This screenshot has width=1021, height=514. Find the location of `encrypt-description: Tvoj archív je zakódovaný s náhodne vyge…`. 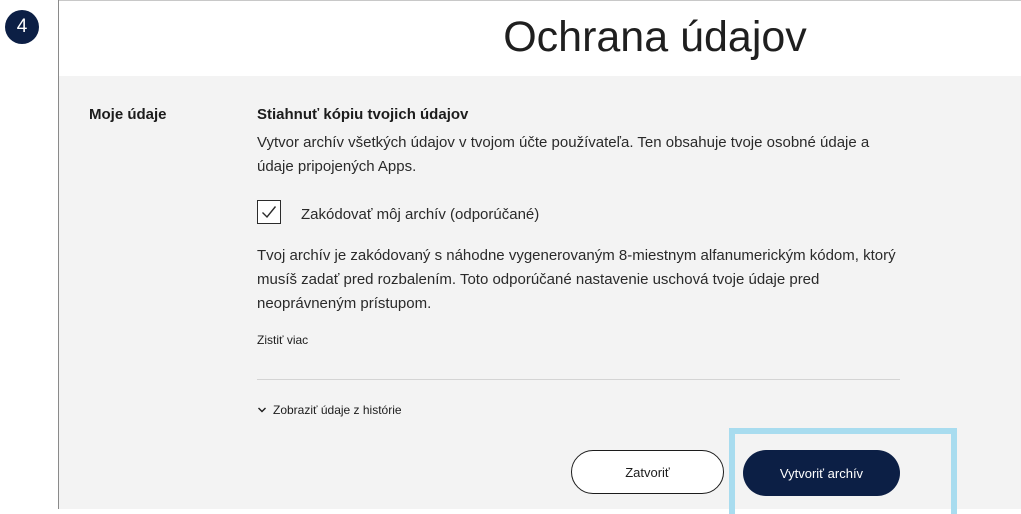

encrypt-description: Tvoj archív je zakódovaný s náhodne vyge… is located at coordinates (576, 279).